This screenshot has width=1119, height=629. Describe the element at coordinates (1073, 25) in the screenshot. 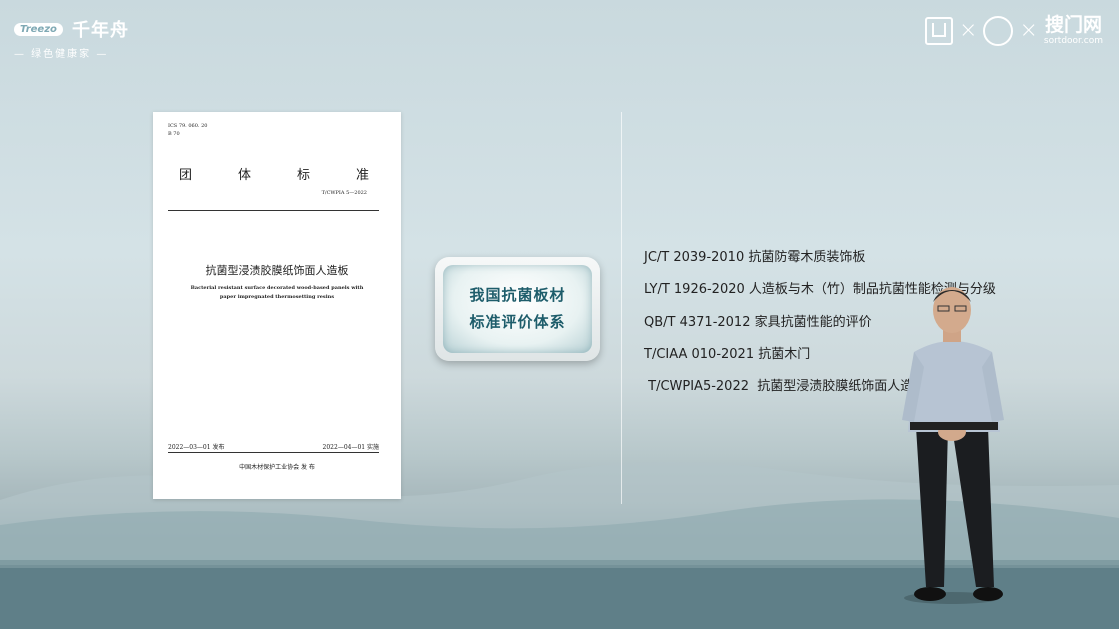

I see `sortdoor-name: 搜门网` at that location.